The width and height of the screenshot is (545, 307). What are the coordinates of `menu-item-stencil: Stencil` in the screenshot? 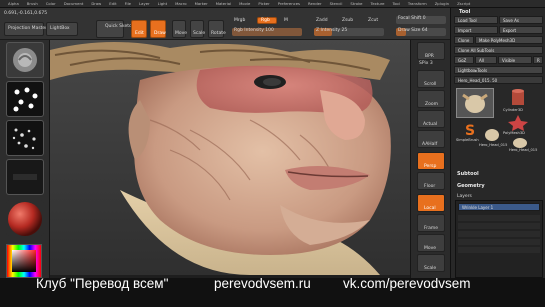 It's located at (336, 3).